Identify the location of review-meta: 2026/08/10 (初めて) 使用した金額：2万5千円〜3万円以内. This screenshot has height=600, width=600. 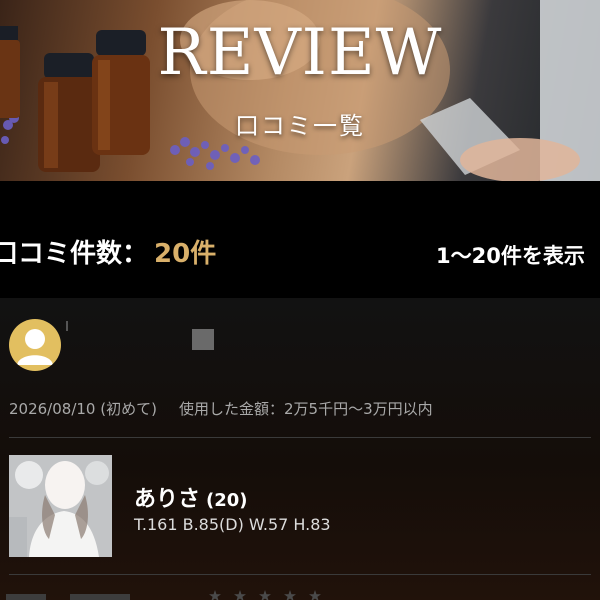
(221, 408).